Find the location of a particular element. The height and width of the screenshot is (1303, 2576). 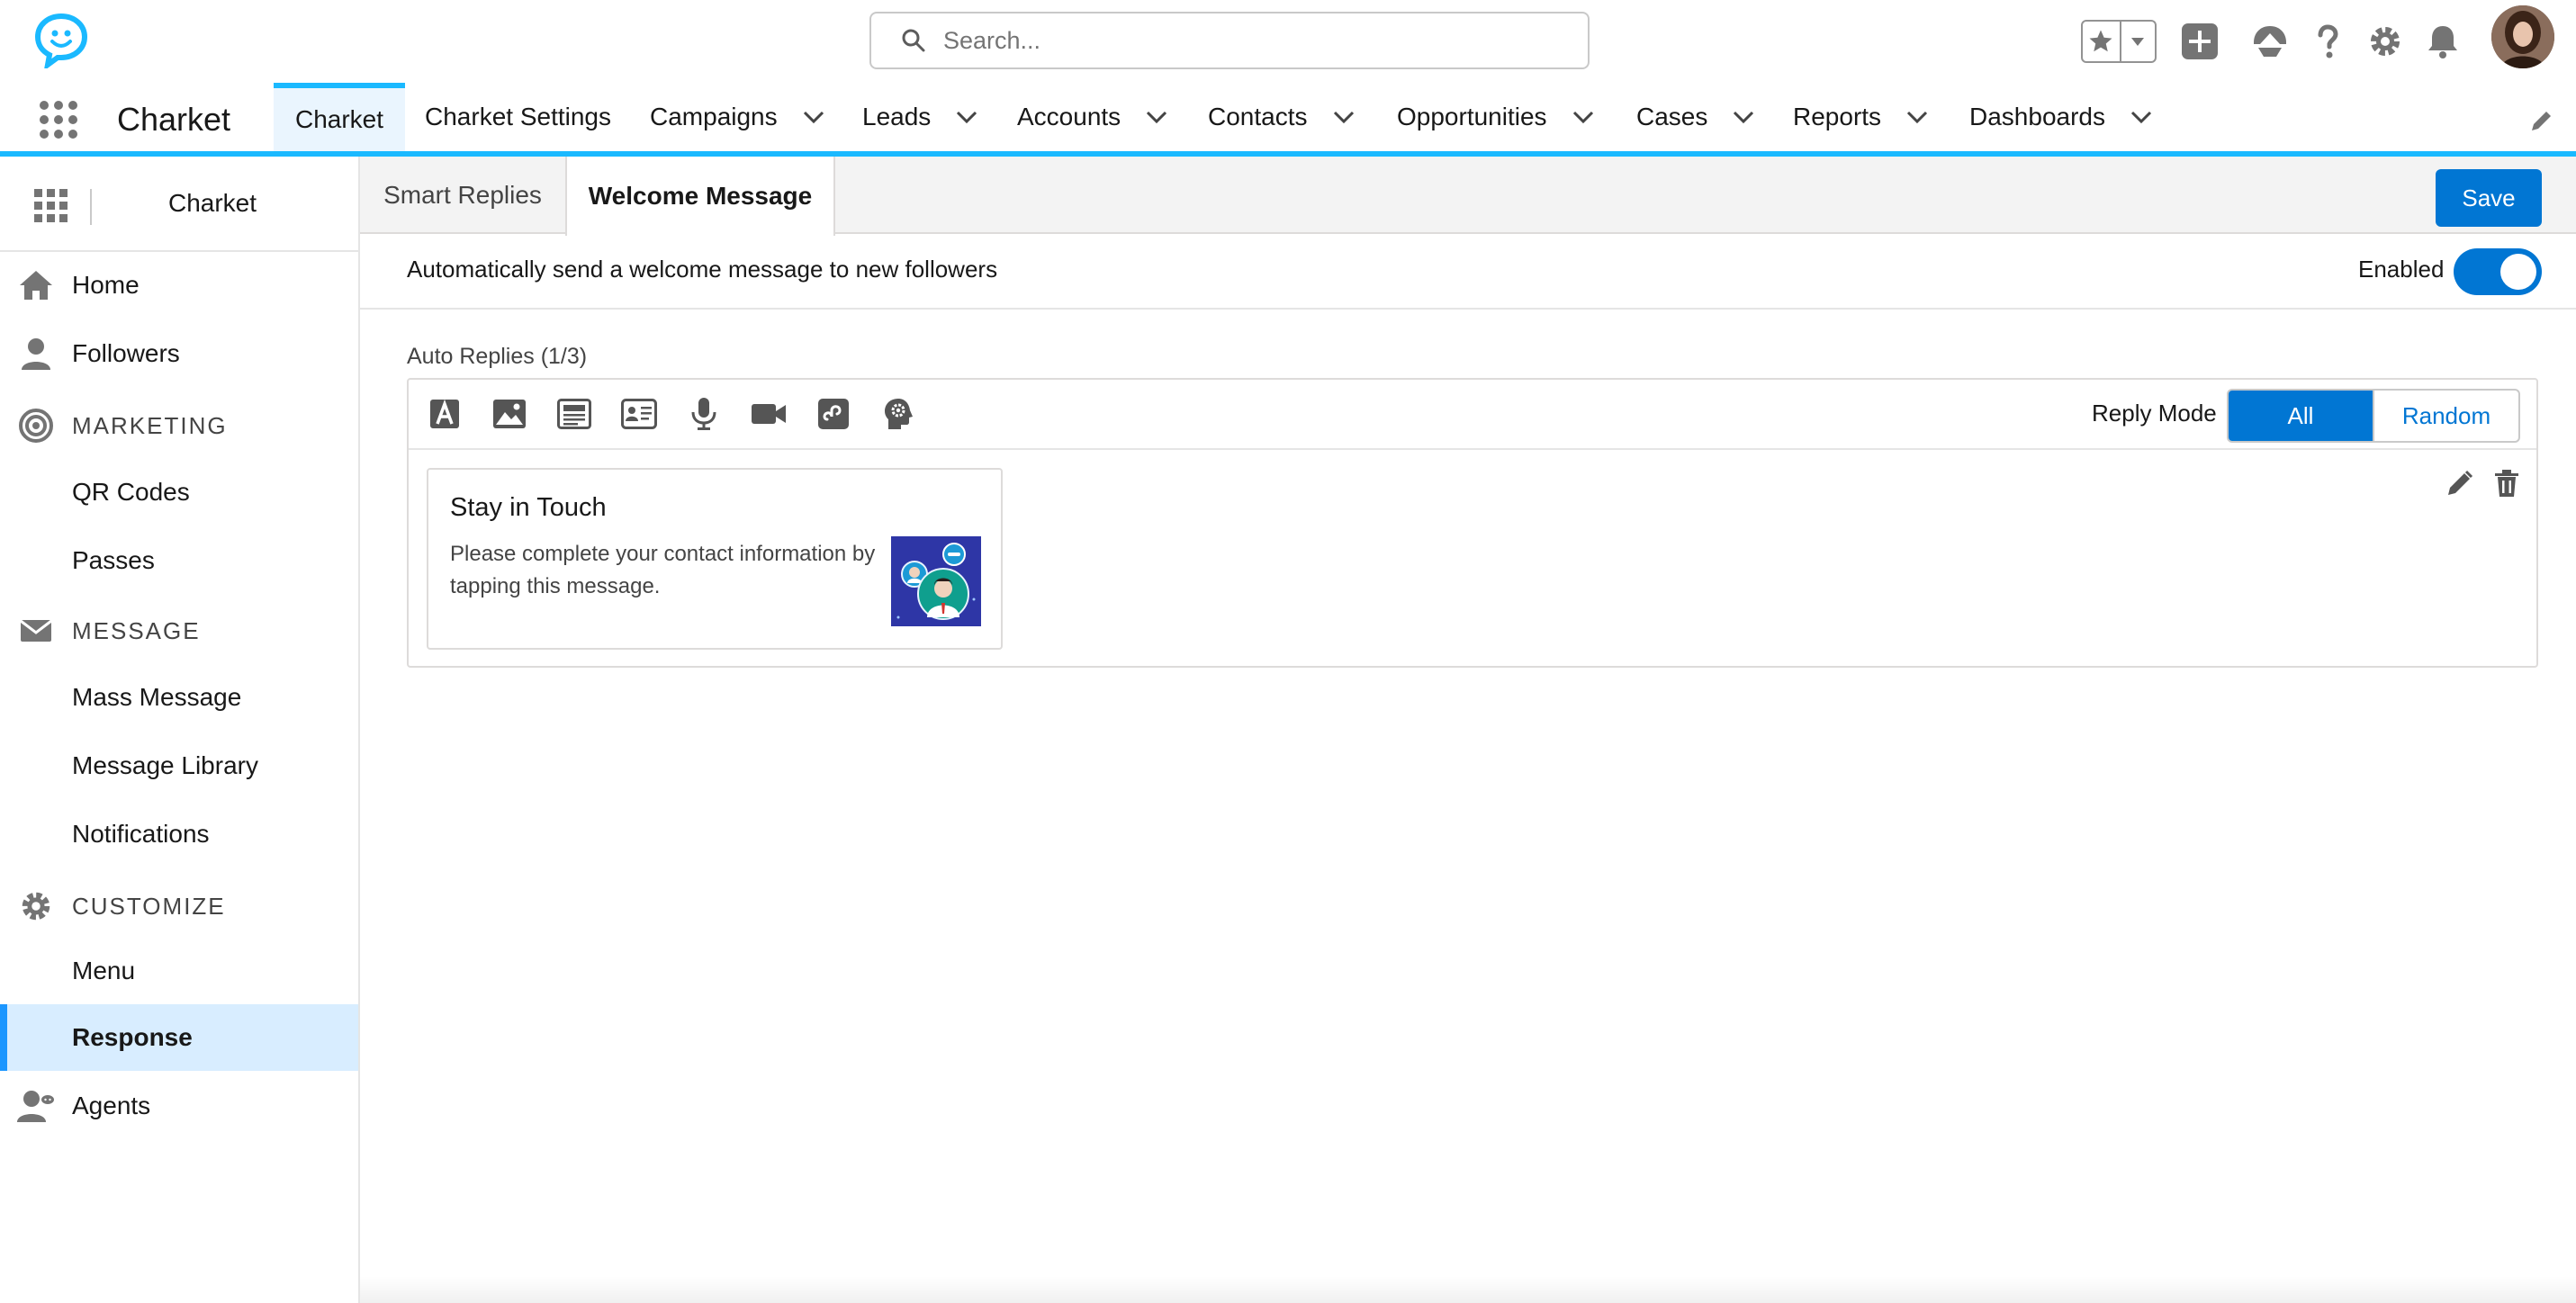

sidebar-item-qr-codes: QR Codes is located at coordinates (179, 492).